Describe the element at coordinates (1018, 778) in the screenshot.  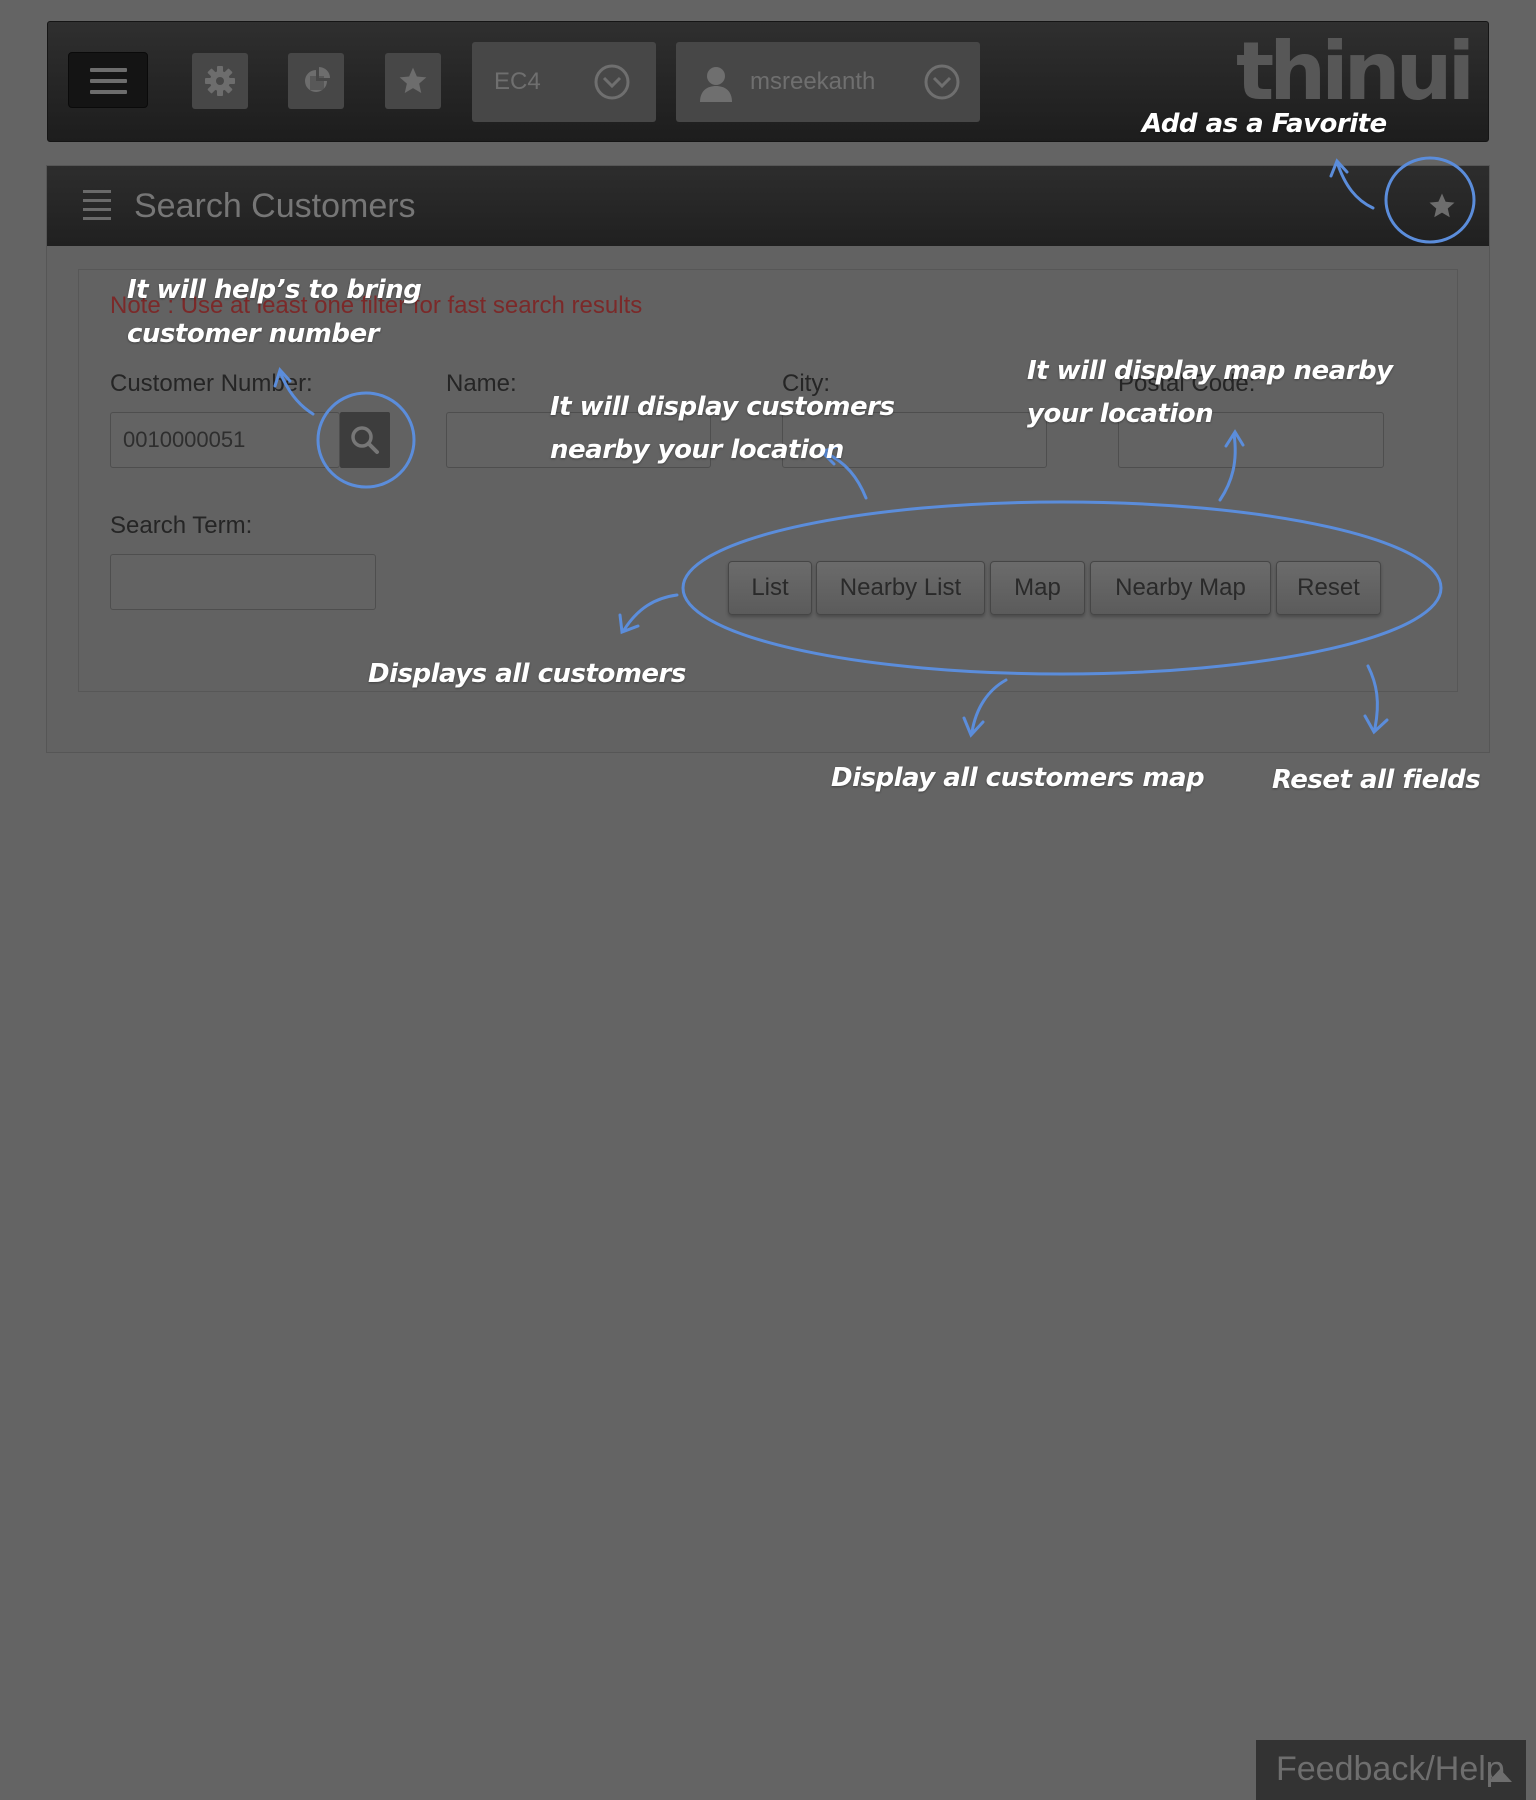
I see `map-annotation: Display all customers map` at that location.